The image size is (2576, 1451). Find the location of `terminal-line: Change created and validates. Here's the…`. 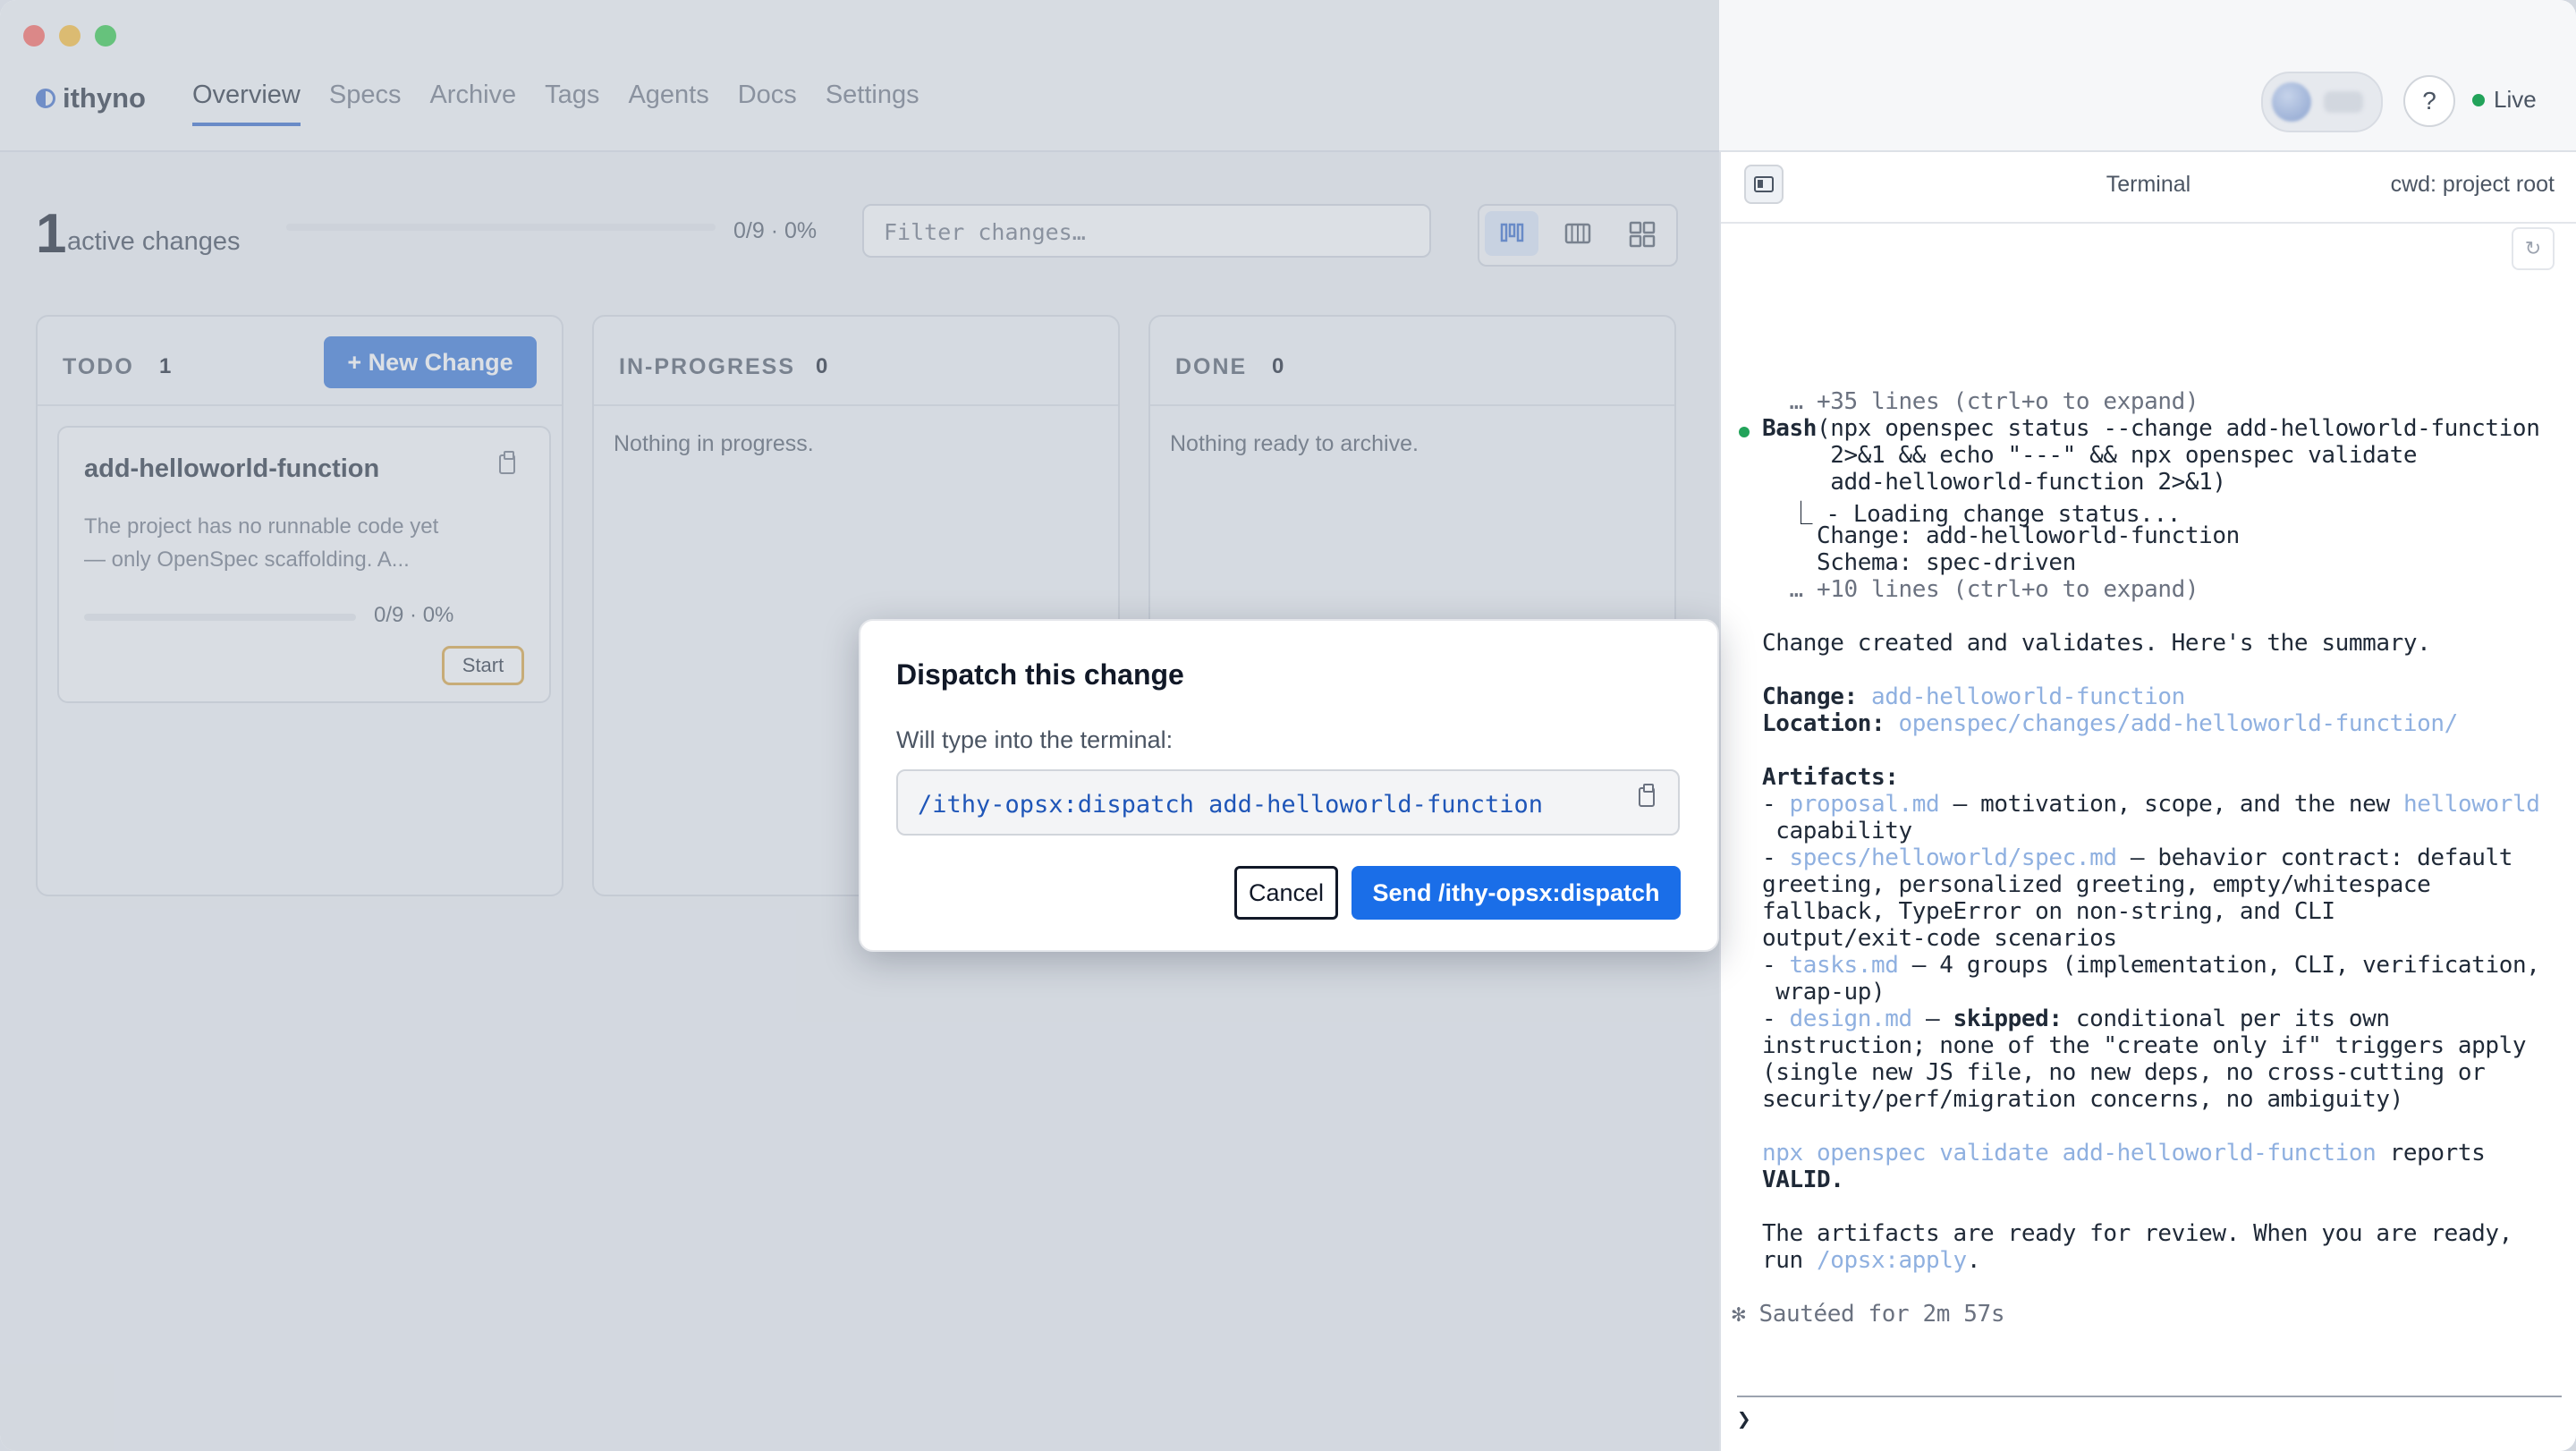

terminal-line: Change created and validates. Here's the… is located at coordinates (2096, 643).